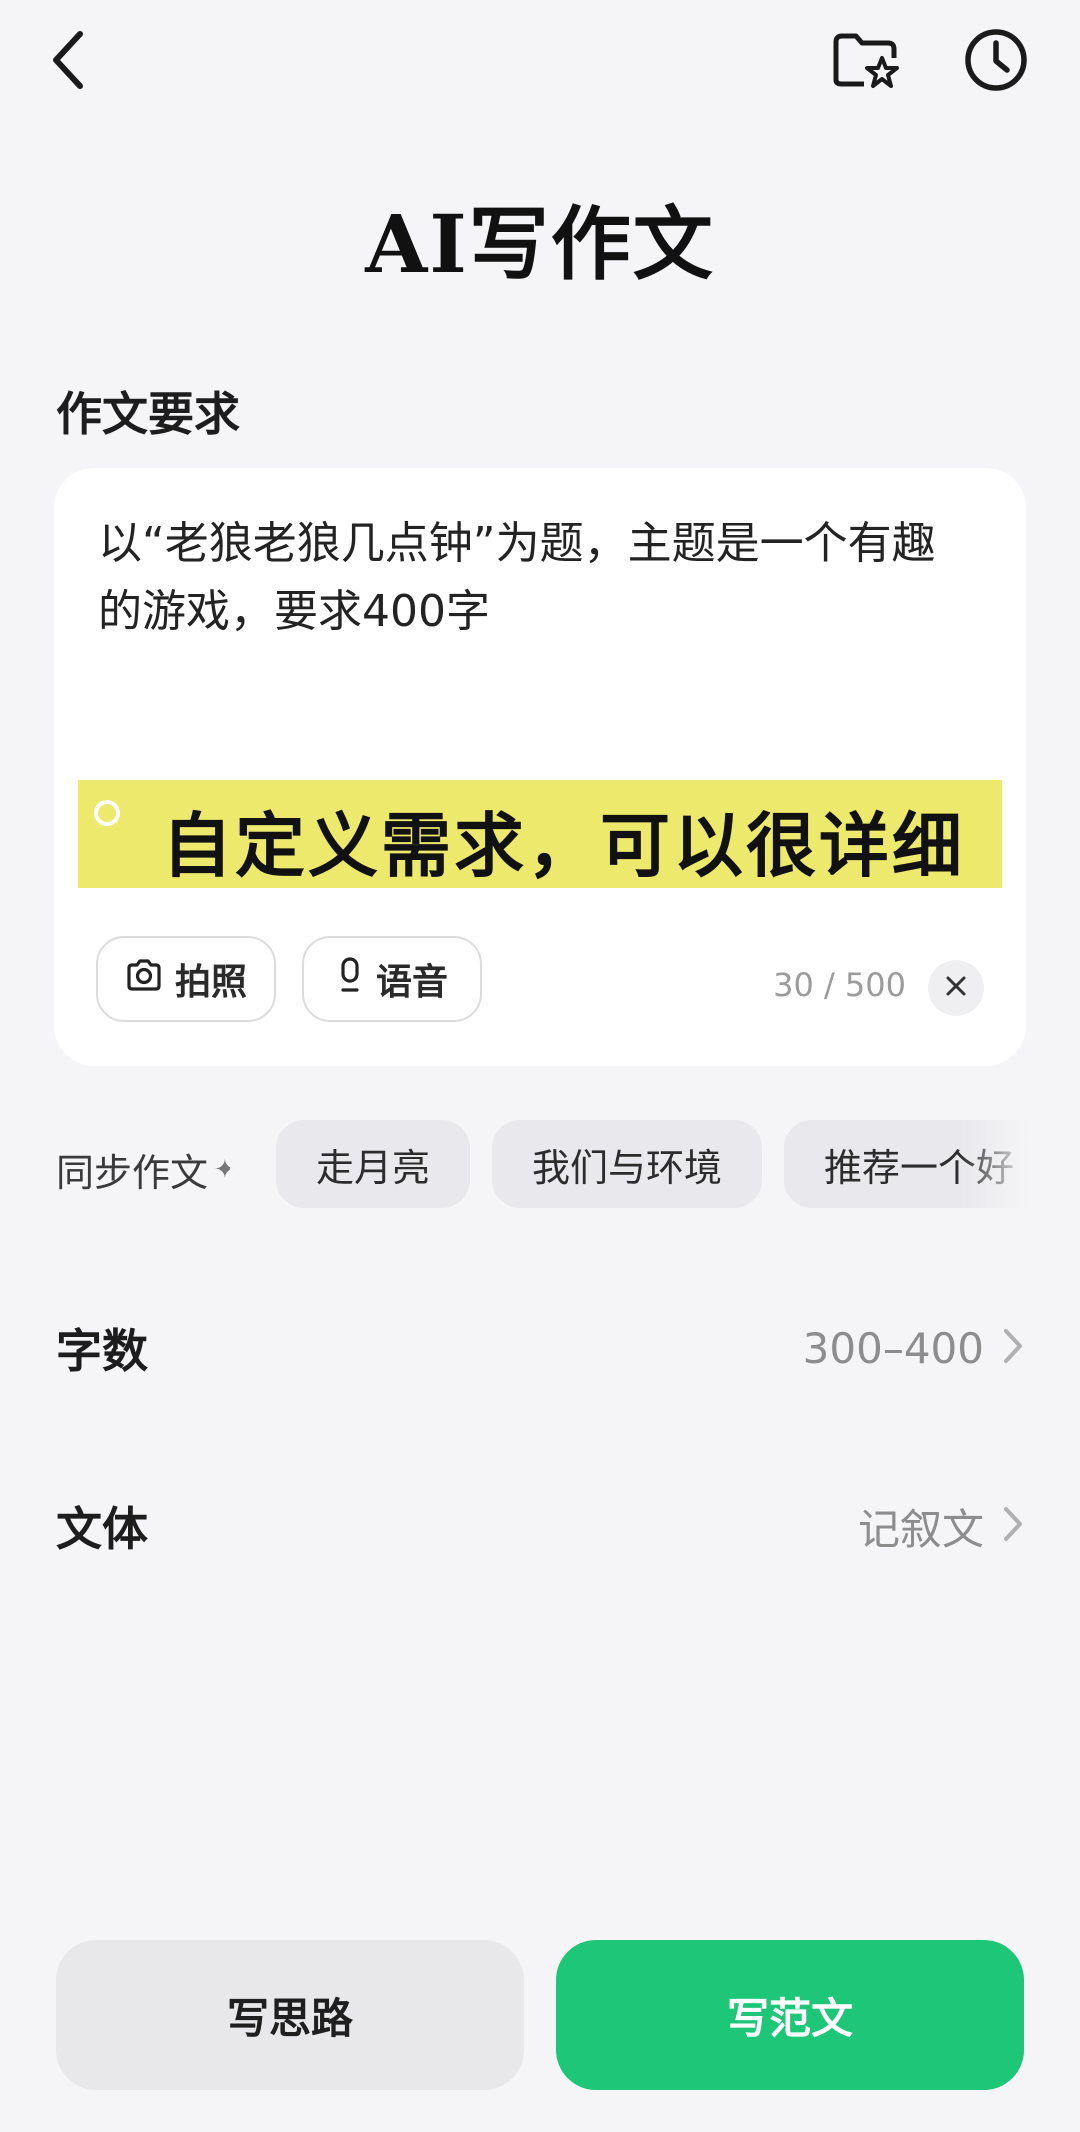 The image size is (1080, 2132). Describe the element at coordinates (540, 1348) in the screenshot. I see `word-count-row: 字数 300–400` at that location.